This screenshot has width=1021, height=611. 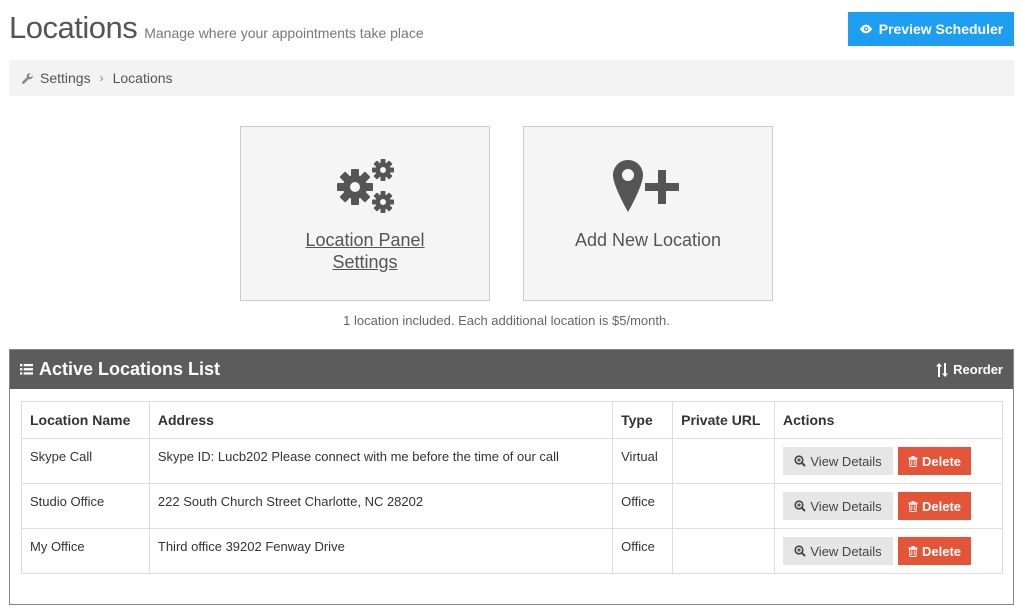 I want to click on preview-scheduler-button: Preview Scheduler, so click(x=931, y=29).